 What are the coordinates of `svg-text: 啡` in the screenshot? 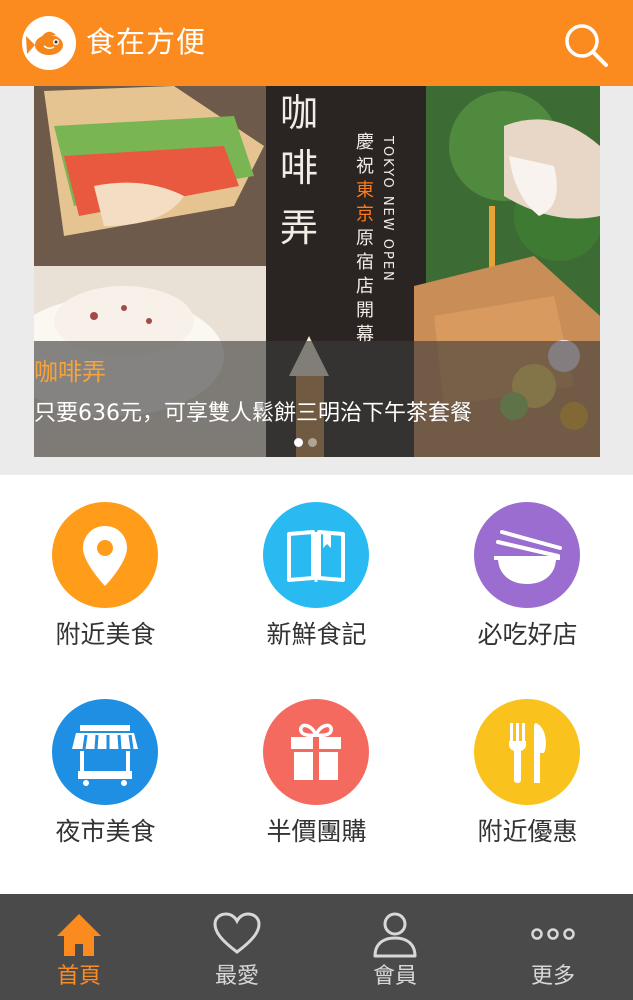 It's located at (299, 168).